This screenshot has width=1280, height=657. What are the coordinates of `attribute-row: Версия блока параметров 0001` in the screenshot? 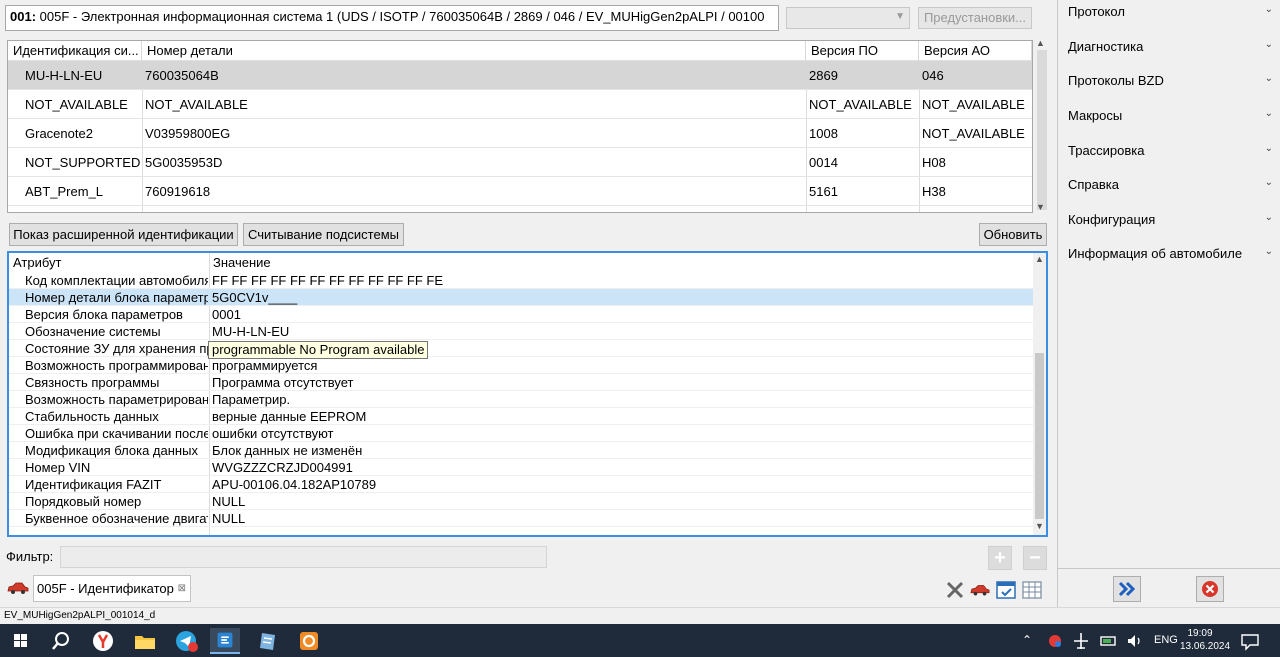 It's located at (521, 314).